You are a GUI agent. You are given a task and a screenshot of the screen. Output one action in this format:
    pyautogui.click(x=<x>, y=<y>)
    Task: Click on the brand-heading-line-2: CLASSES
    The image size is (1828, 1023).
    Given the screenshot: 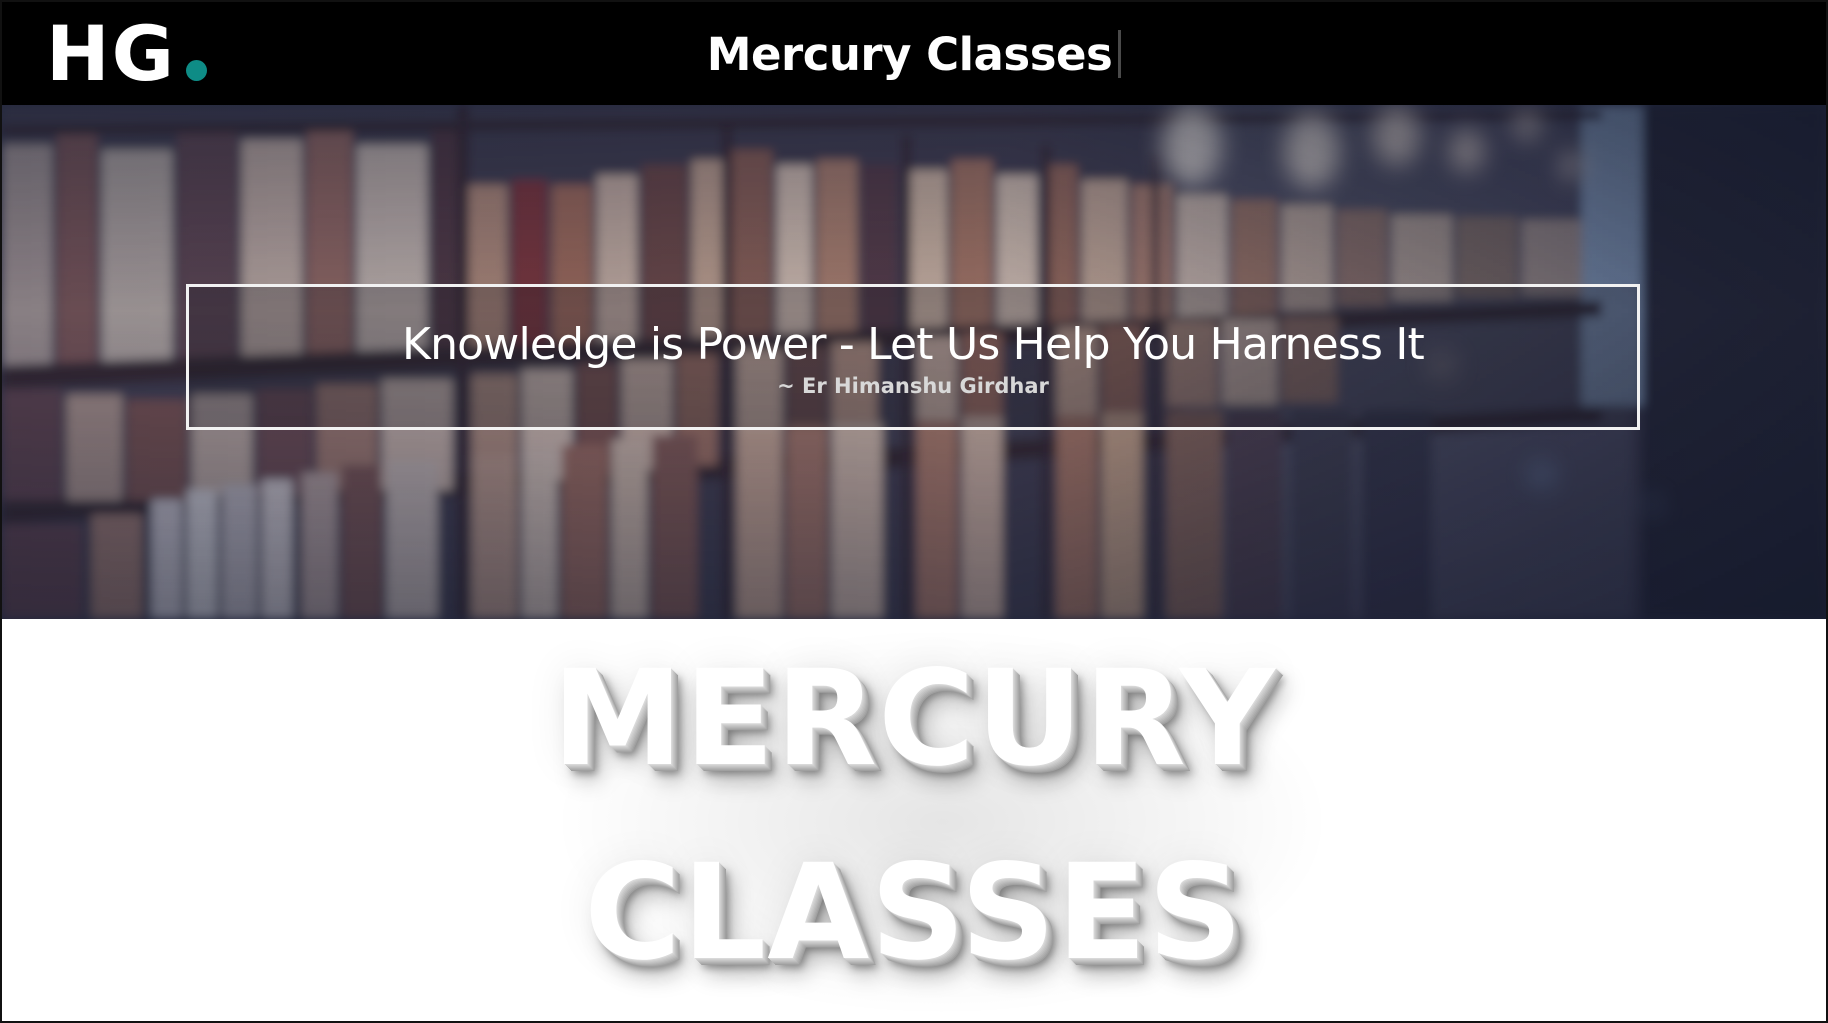 What is the action you would take?
    pyautogui.click(x=914, y=913)
    